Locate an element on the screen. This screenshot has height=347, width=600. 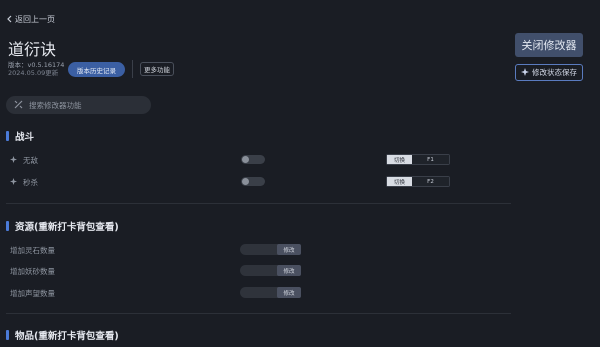
divider is located at coordinates (132, 69).